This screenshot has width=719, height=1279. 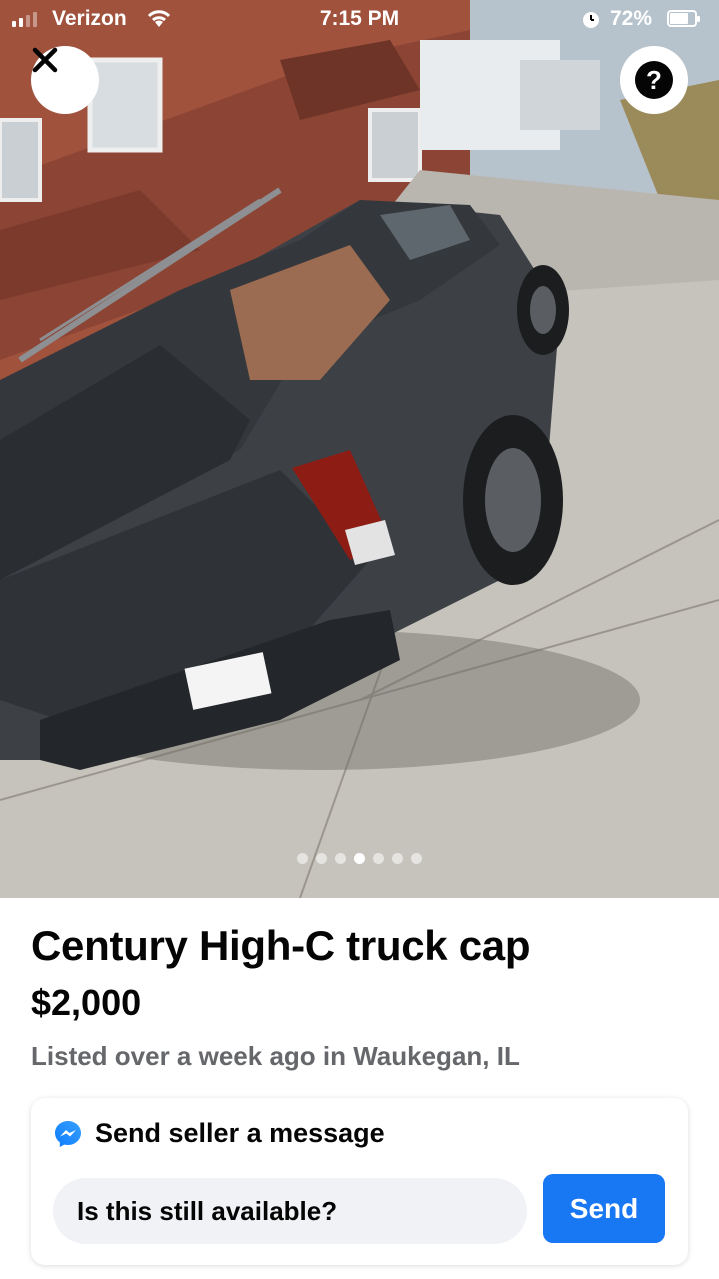 I want to click on listing-price: $2,000, so click(x=86, y=1002).